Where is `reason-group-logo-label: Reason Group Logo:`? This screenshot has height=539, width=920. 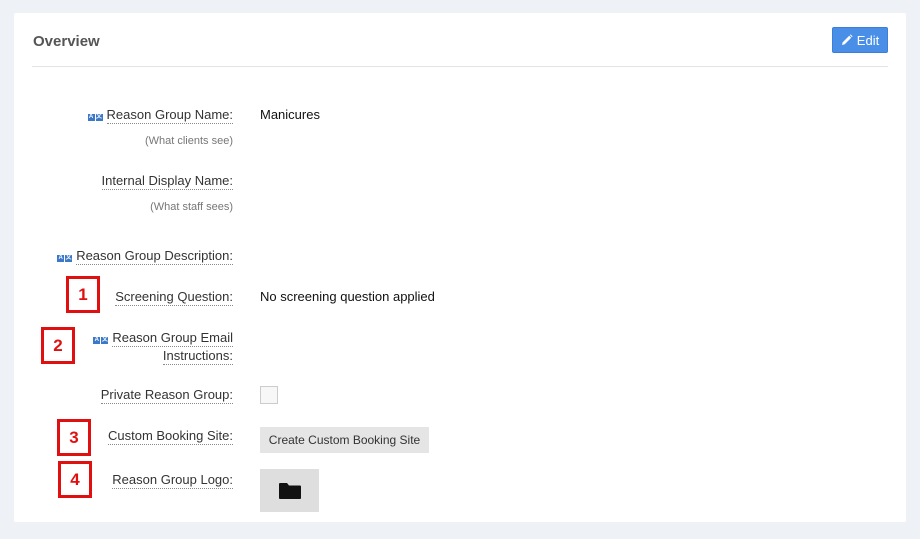
reason-group-logo-label: Reason Group Logo: is located at coordinates (172, 480).